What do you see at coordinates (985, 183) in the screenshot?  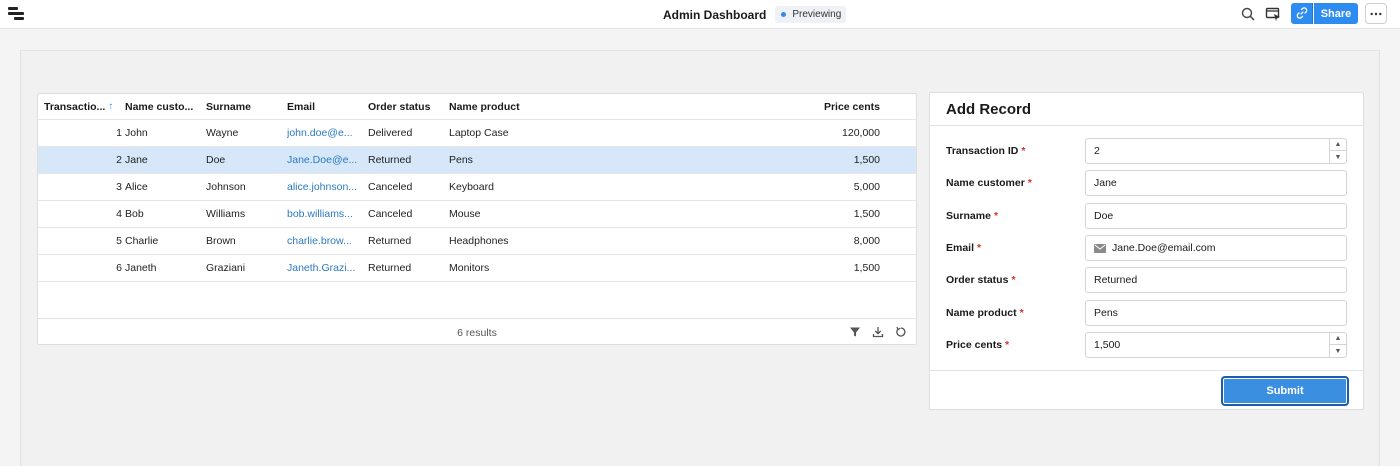 I see `label-text: Name customer` at bounding box center [985, 183].